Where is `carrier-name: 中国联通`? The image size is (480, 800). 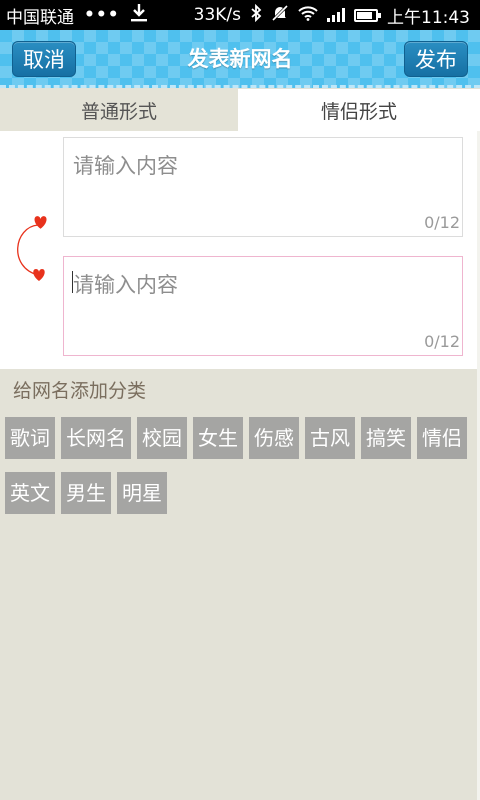 carrier-name: 中国联通 is located at coordinates (40, 17).